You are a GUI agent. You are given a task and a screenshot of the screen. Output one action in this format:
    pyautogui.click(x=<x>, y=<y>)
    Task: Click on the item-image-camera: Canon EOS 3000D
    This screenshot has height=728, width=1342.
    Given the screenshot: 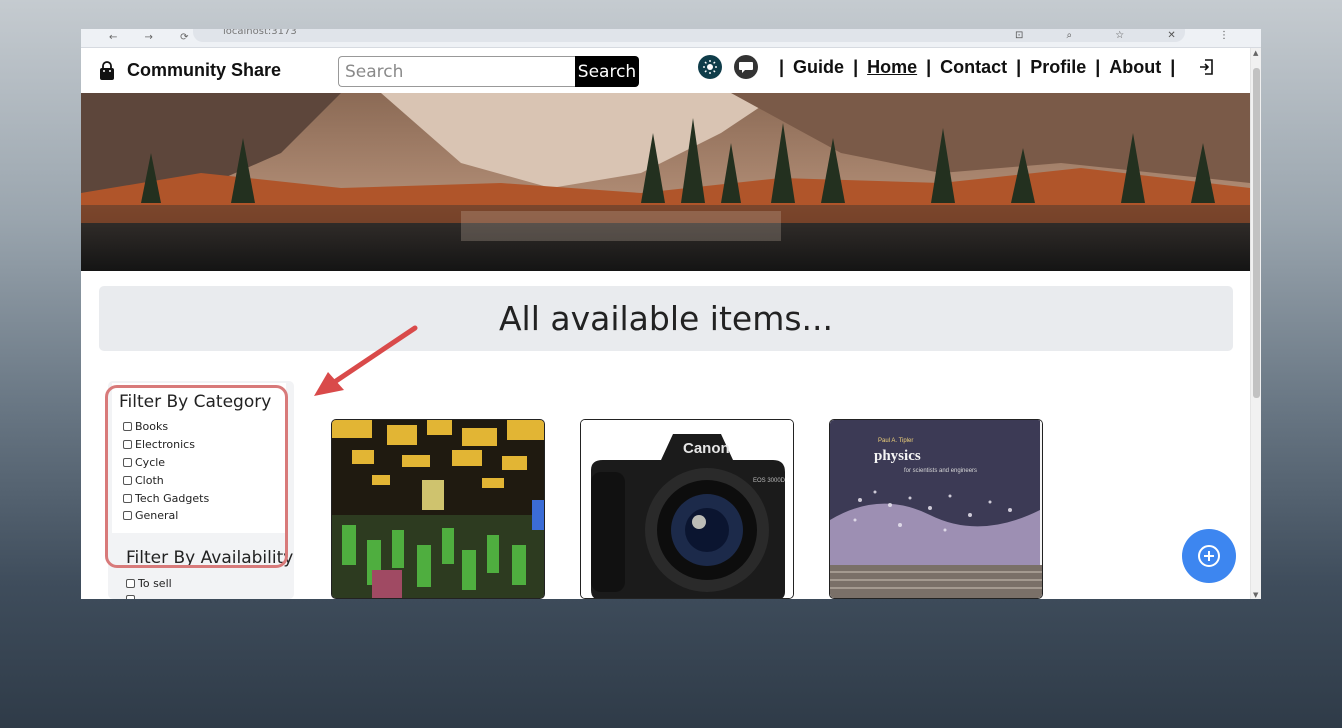 What is the action you would take?
    pyautogui.click(x=687, y=509)
    